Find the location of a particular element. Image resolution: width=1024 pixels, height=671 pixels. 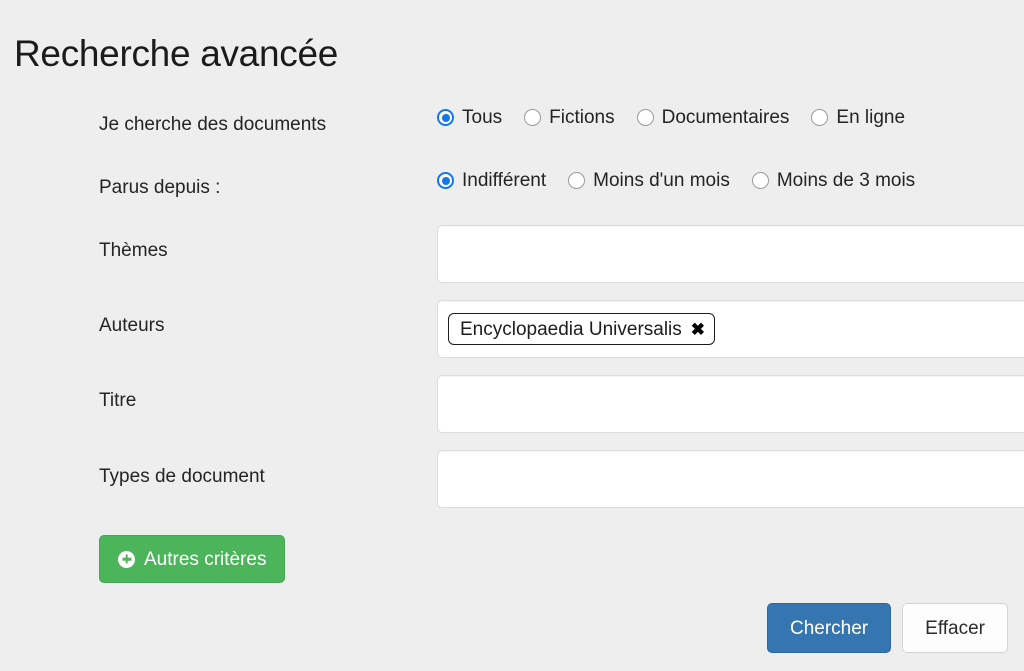

title-input is located at coordinates (730, 404).